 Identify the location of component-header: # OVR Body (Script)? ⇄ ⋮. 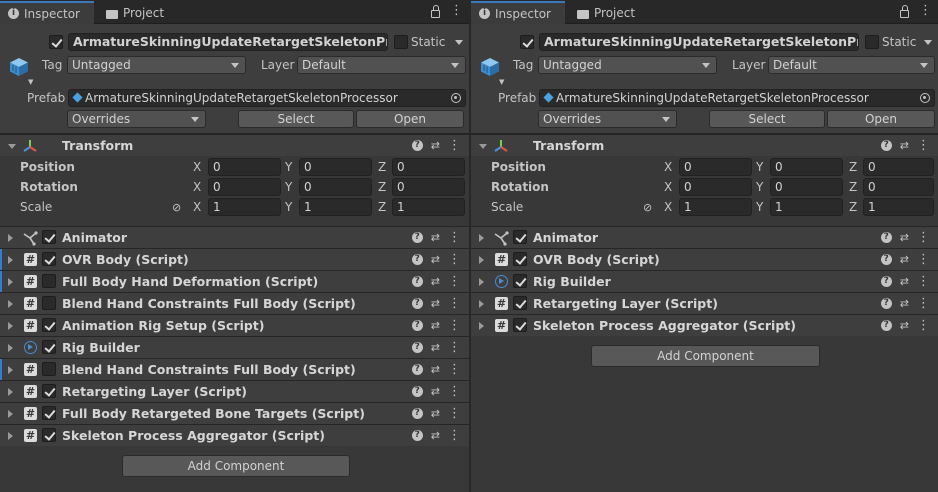
(704, 259).